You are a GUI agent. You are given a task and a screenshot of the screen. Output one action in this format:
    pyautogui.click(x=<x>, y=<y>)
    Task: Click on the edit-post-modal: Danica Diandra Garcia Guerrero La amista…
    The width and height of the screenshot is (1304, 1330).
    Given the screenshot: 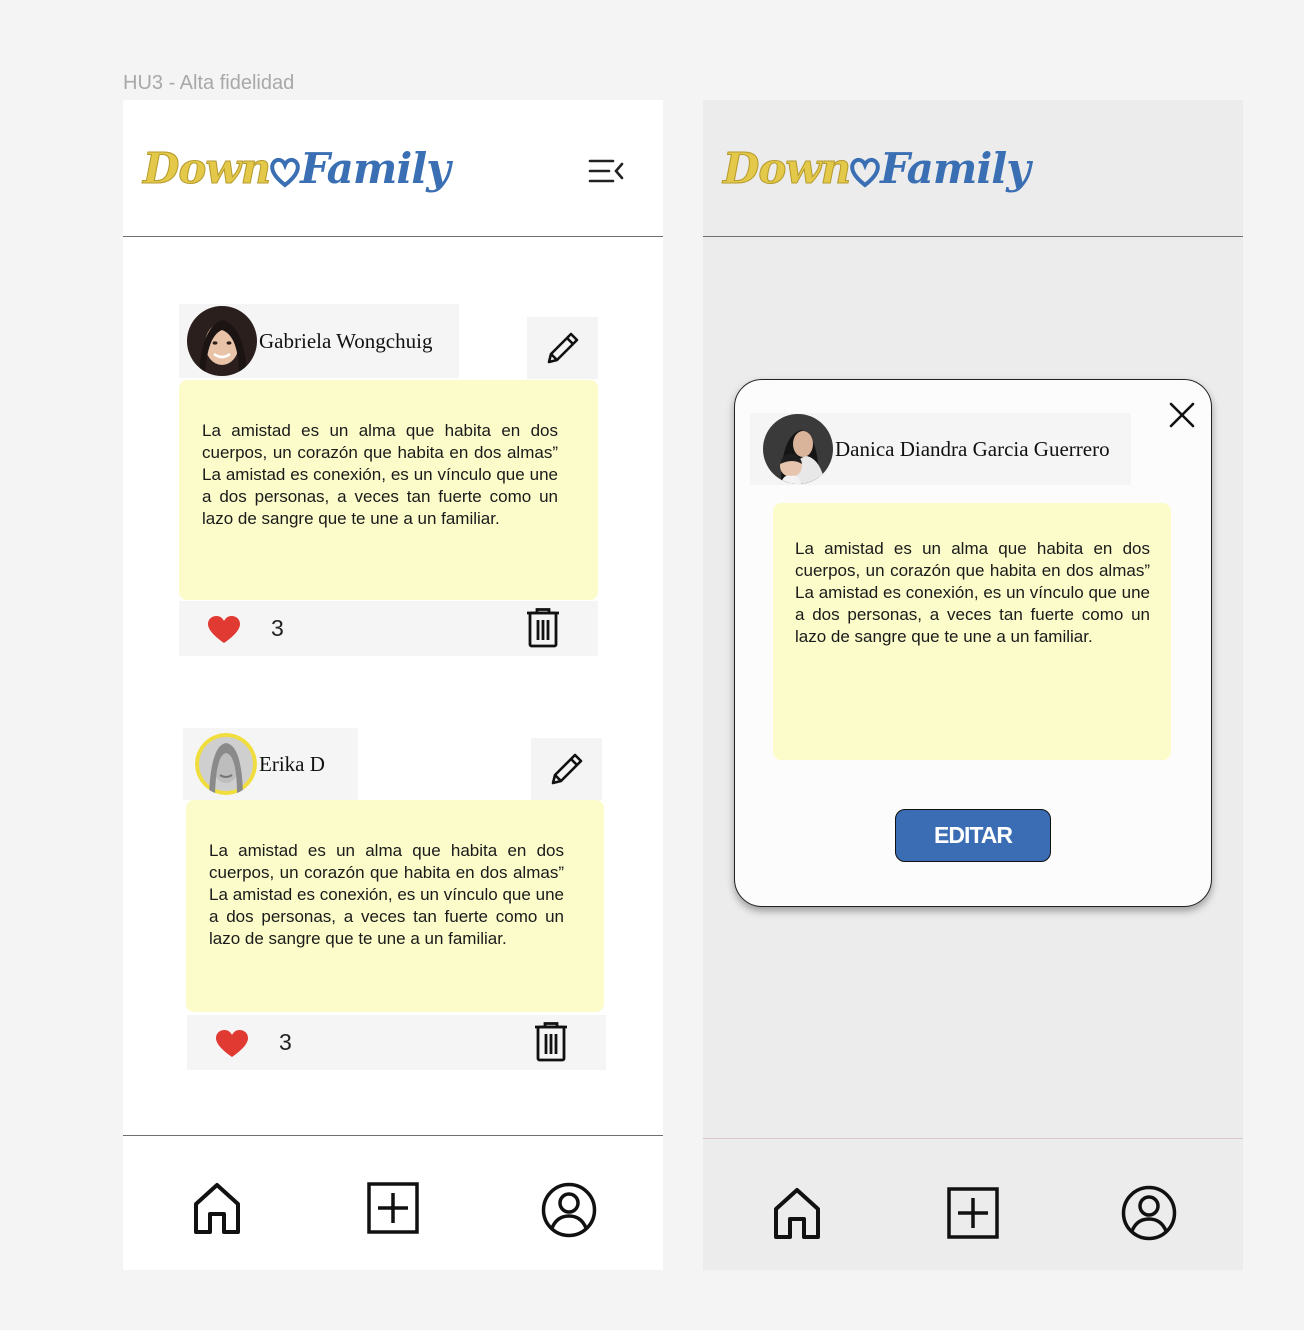 What is the action you would take?
    pyautogui.click(x=973, y=643)
    